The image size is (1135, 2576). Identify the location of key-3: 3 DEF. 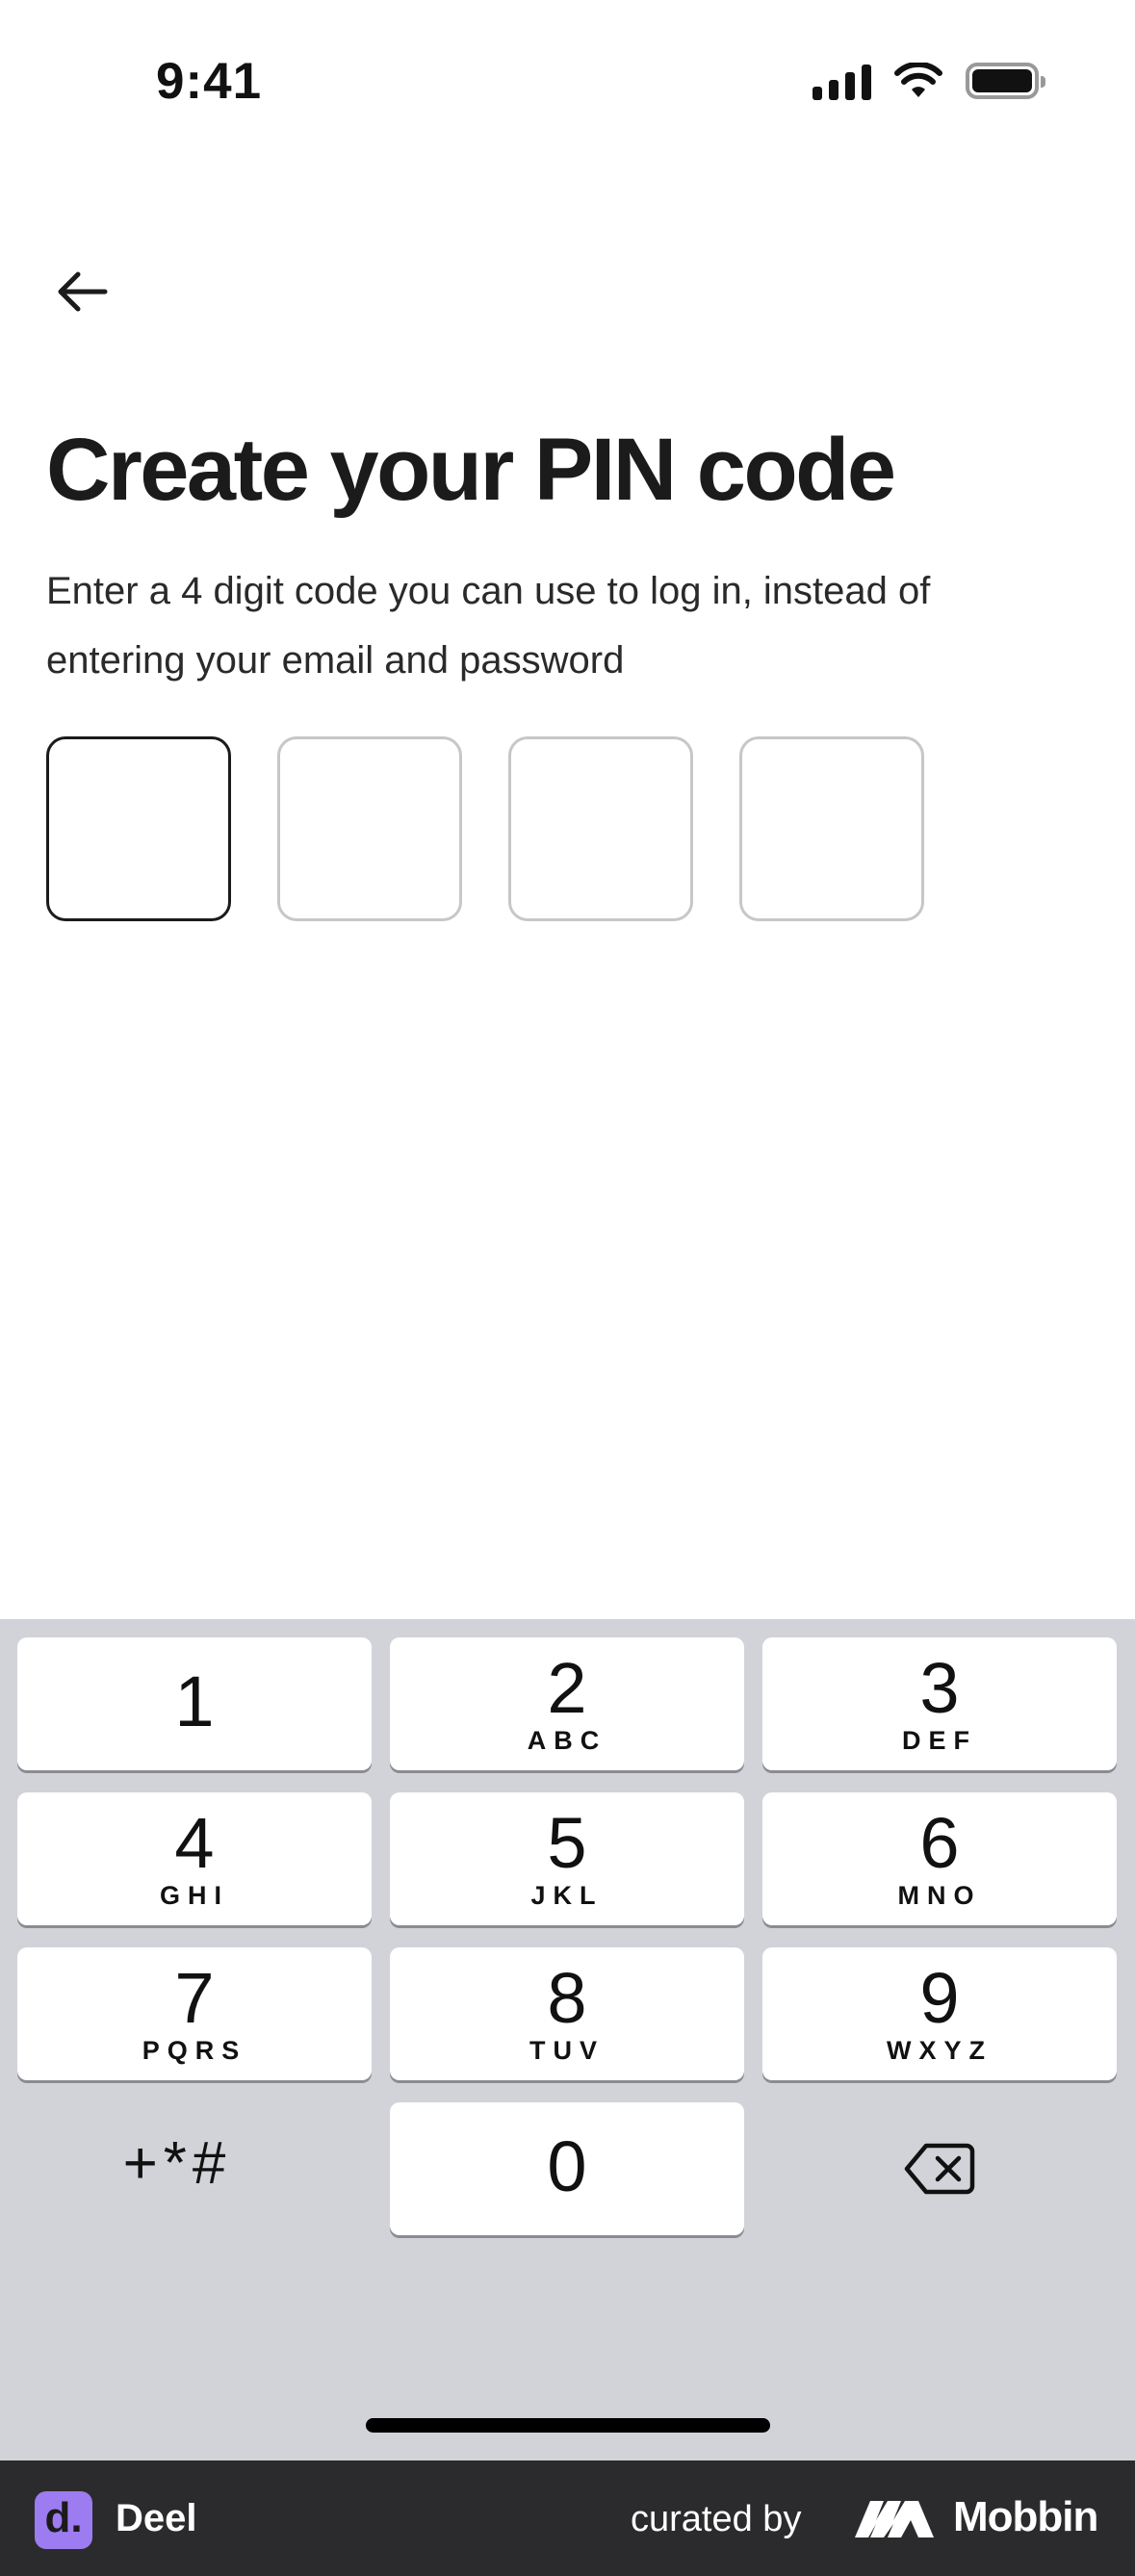
(939, 1704).